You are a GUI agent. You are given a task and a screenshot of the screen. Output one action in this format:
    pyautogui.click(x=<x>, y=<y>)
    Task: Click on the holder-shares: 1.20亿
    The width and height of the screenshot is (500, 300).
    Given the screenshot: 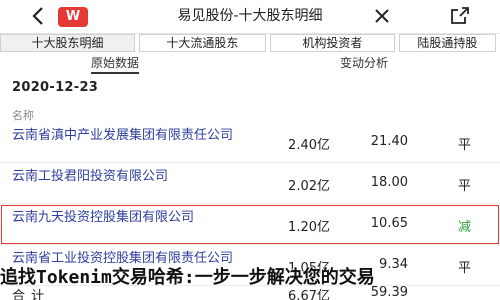 What is the action you would take?
    pyautogui.click(x=309, y=227)
    